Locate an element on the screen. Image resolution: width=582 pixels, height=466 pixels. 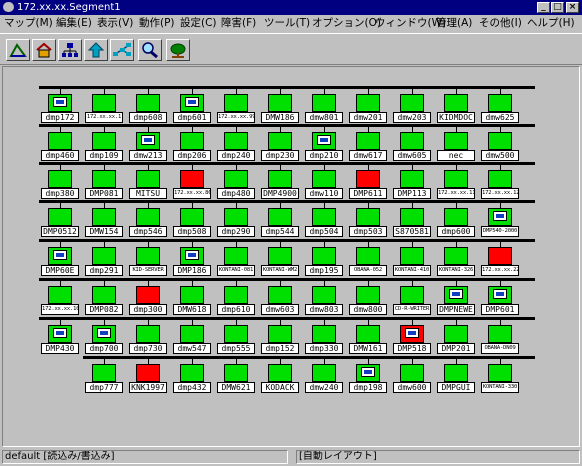
menu-options: オプション(O) is located at coordinates (346, 23).